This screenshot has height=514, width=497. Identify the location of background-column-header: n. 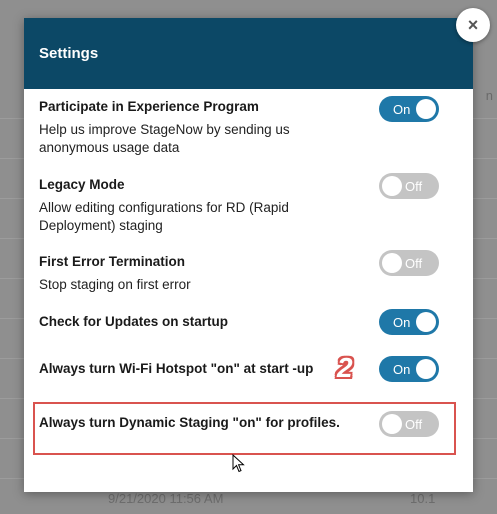
(489, 95).